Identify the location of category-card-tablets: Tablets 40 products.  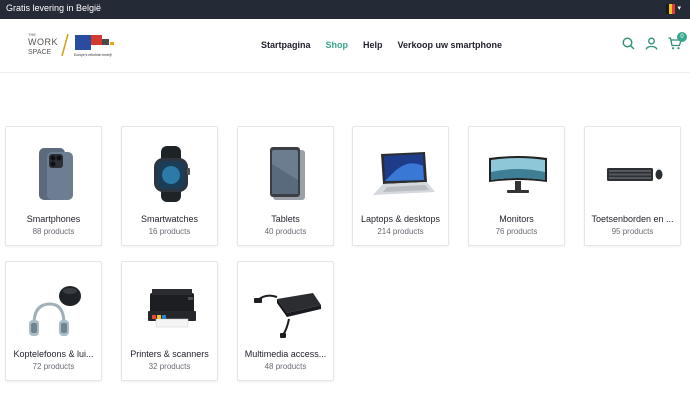
(285, 186).